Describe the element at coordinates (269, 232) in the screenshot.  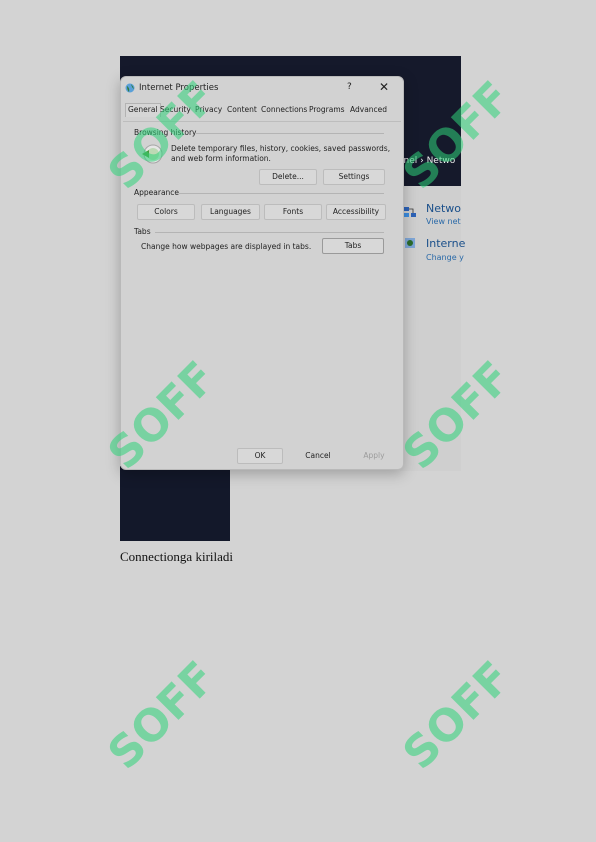
I see `section-rule` at that location.